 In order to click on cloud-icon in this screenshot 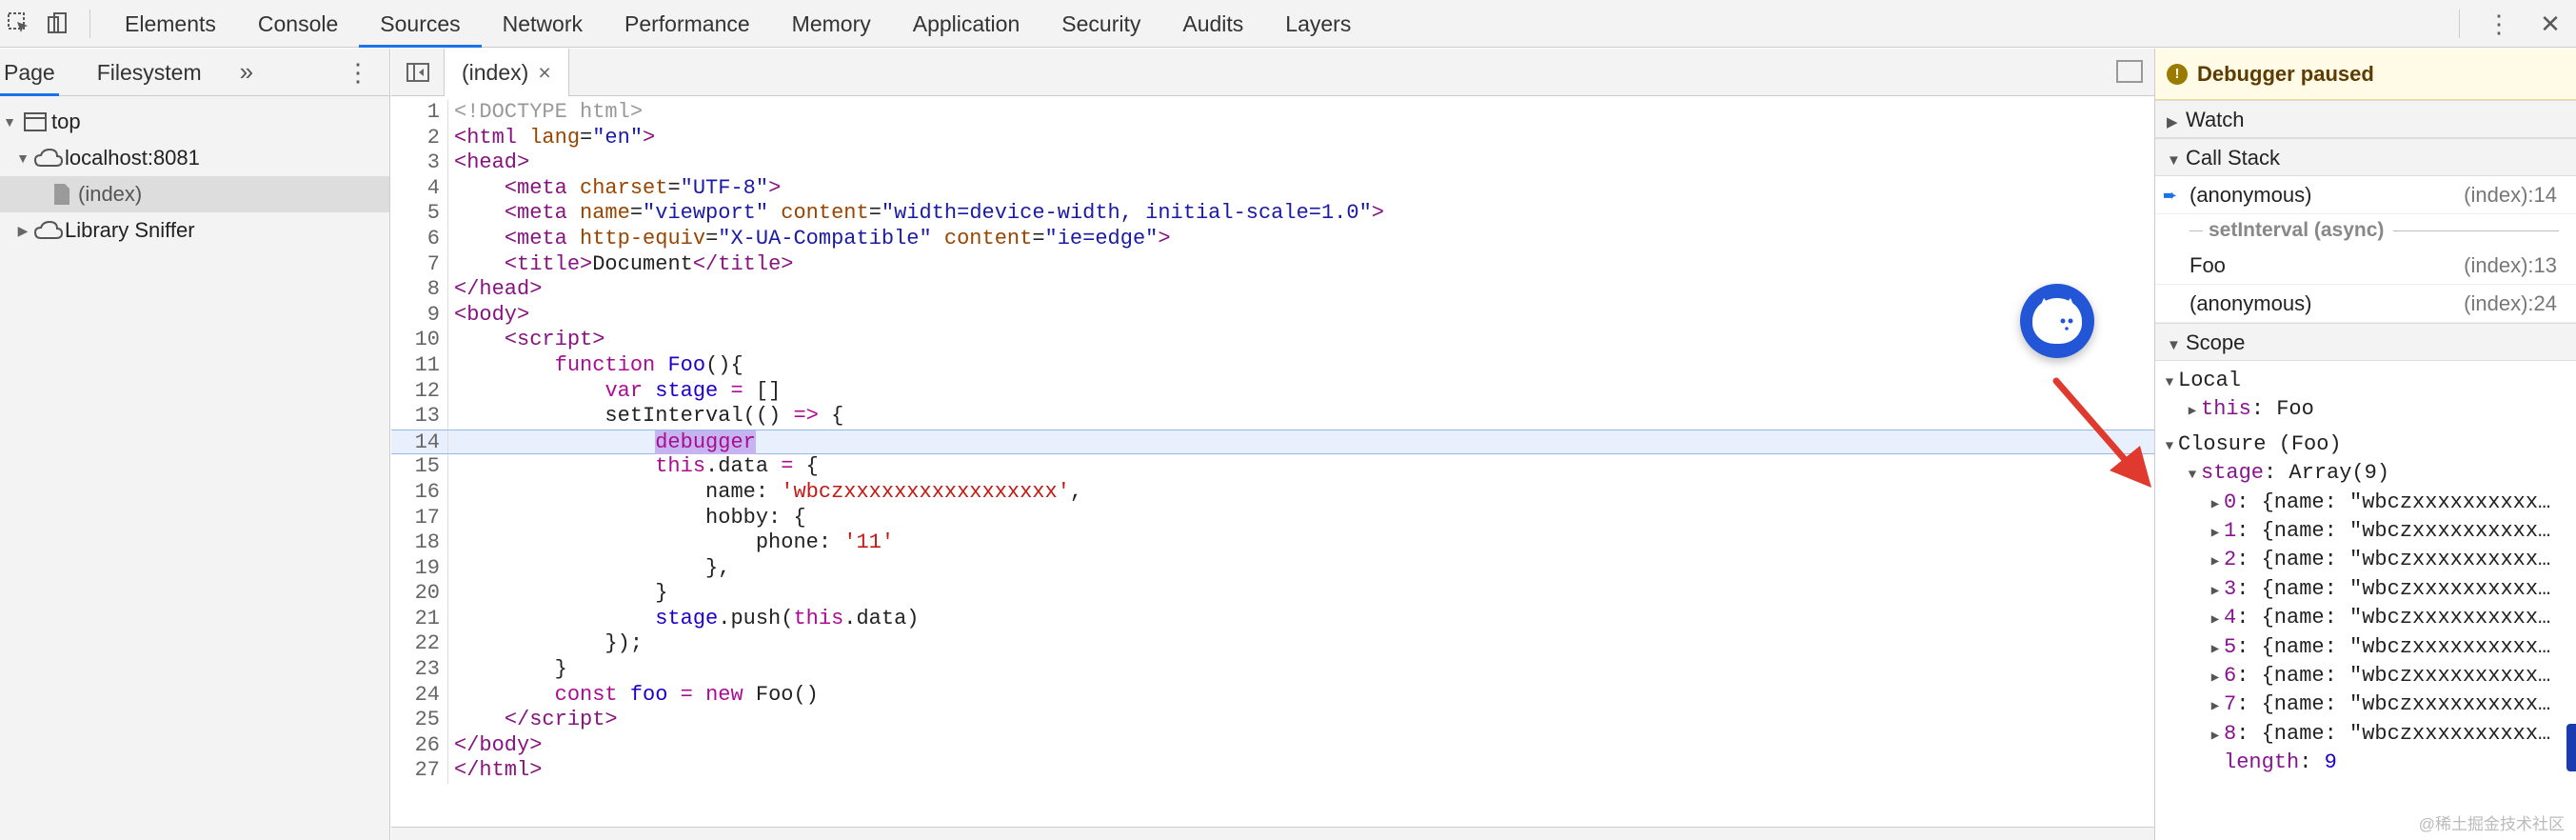, I will do `click(48, 158)`.